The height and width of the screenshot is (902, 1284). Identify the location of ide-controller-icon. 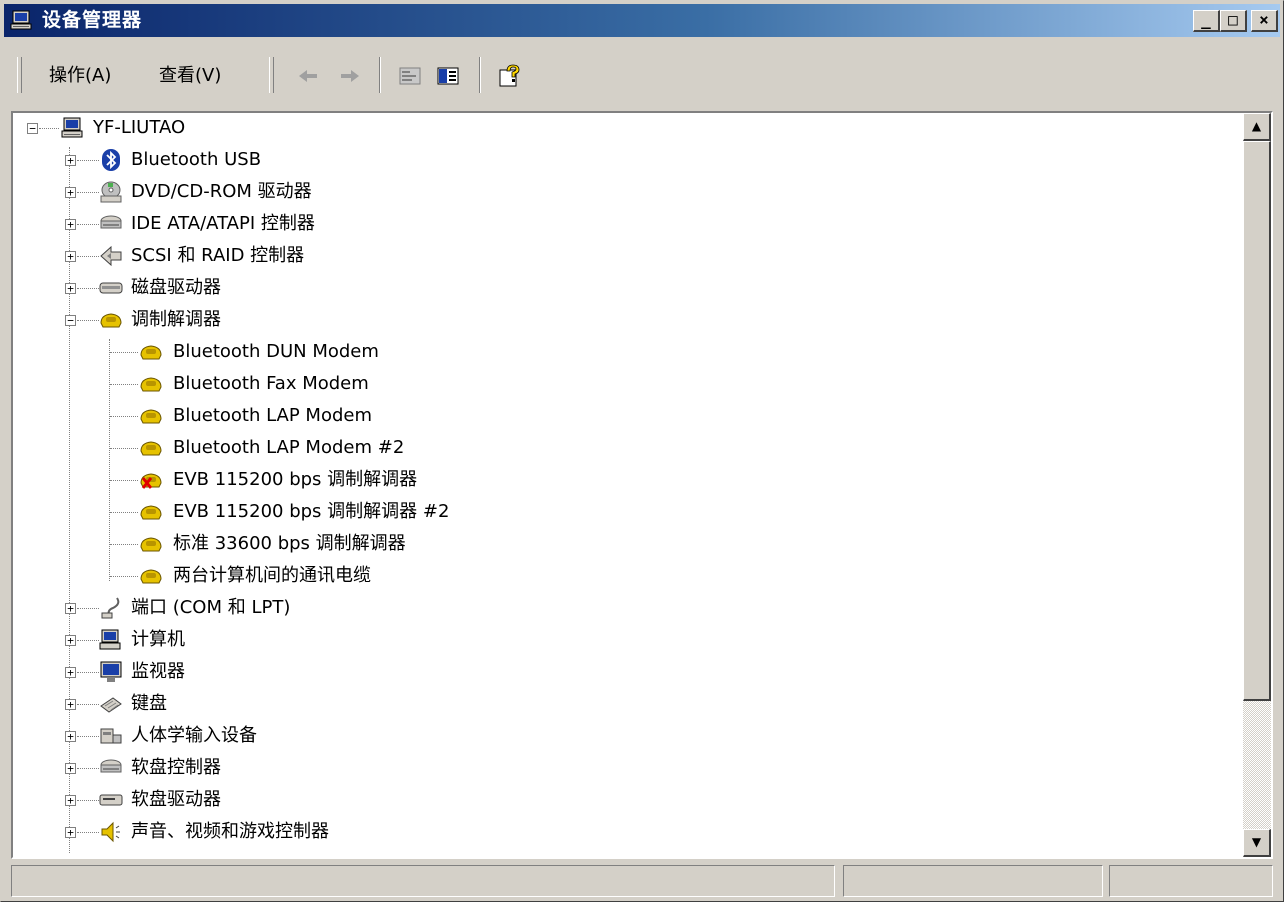
(111, 222).